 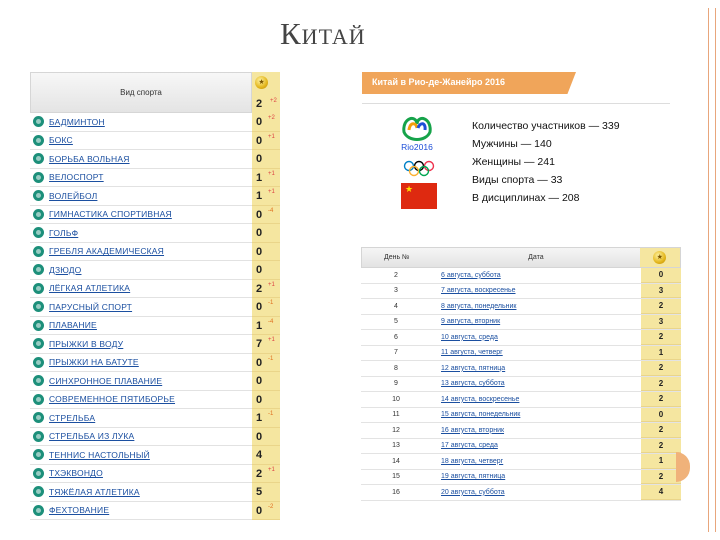 What do you see at coordinates (473, 492) in the screenshot?
I see `date-link: 20 августа, суббота` at bounding box center [473, 492].